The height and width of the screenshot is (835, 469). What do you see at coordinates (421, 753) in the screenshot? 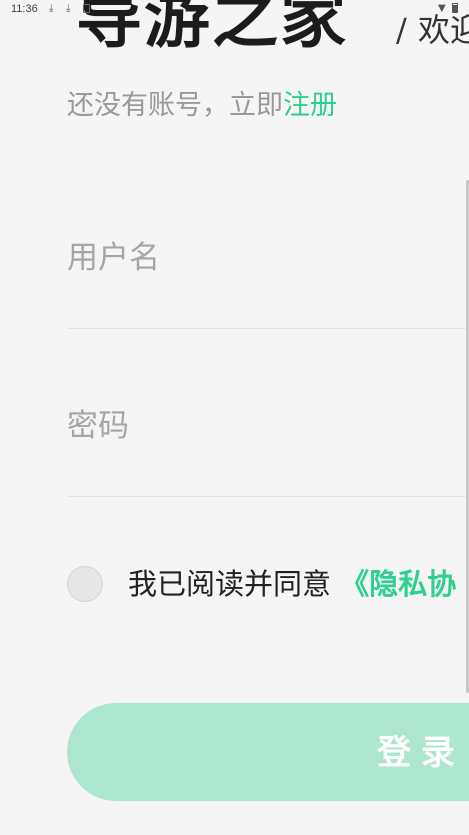
I see `login-button-label: 登录` at bounding box center [421, 753].